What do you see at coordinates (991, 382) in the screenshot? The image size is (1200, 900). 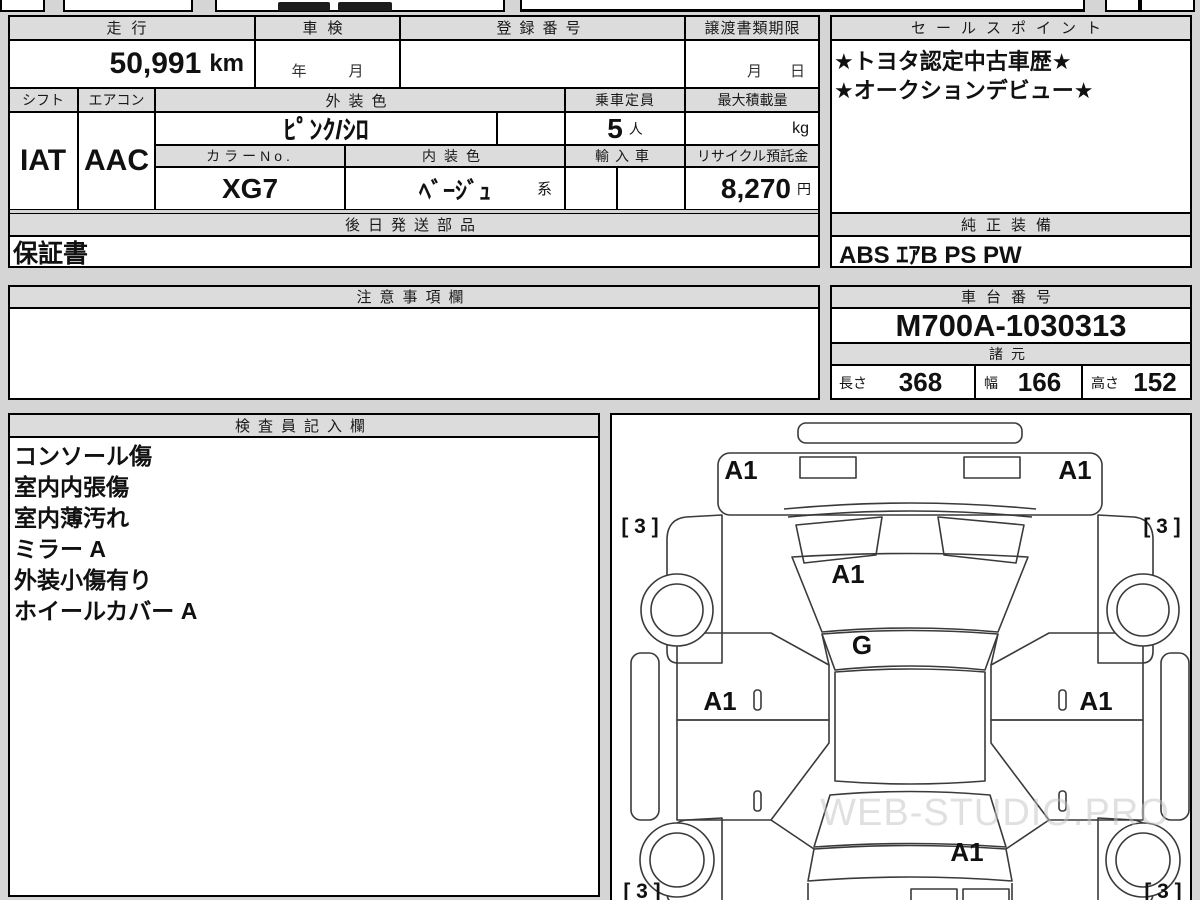 I see `spec-width-label: 幅` at bounding box center [991, 382].